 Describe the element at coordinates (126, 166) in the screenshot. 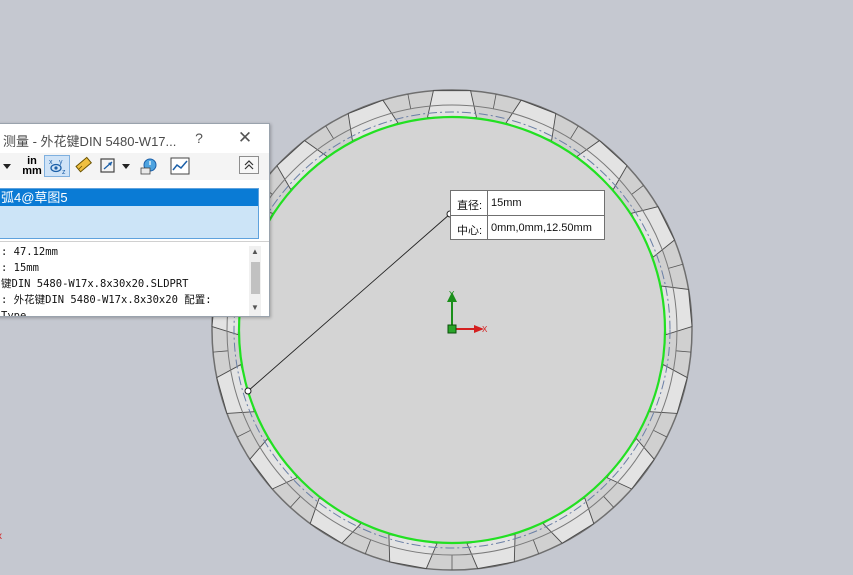

I see `projection-dropdown-icon` at that location.